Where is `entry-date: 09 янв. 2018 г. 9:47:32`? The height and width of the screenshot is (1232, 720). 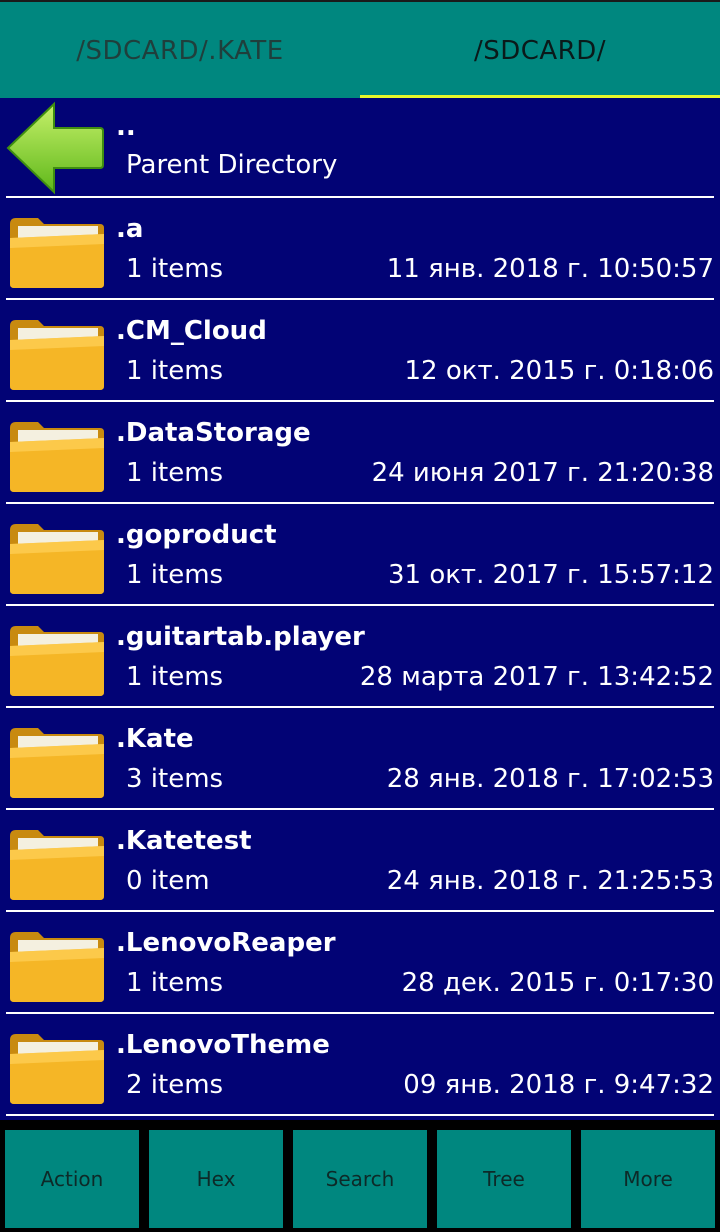
entry-date: 09 янв. 2018 г. 9:47:32 is located at coordinates (558, 1085).